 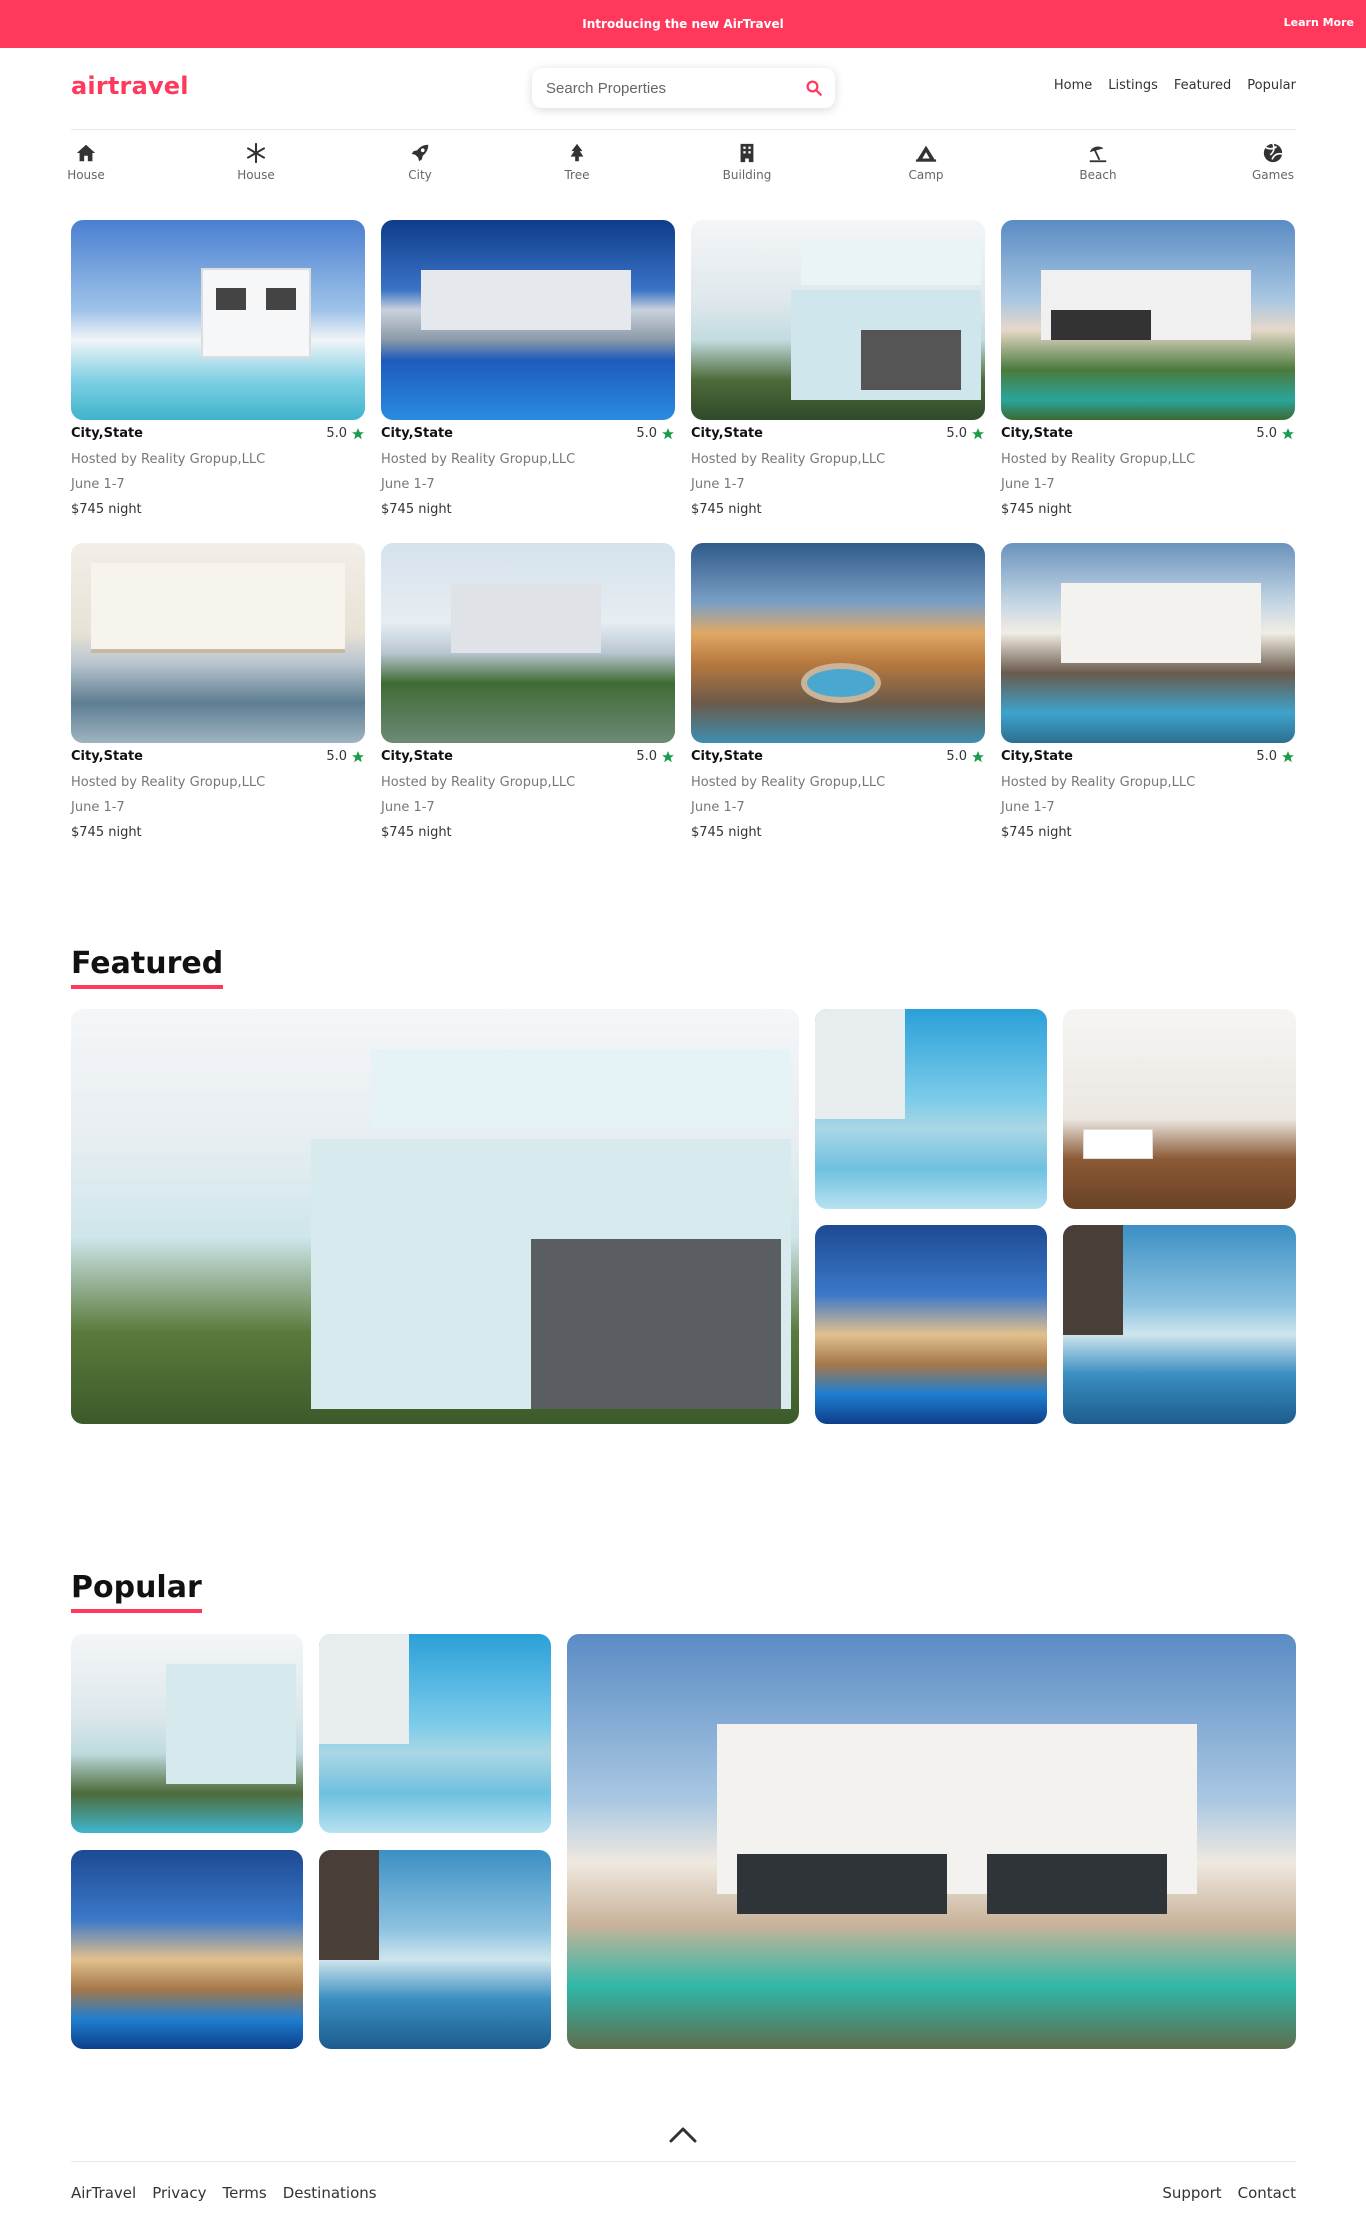 What do you see at coordinates (130, 86) in the screenshot?
I see `logo: airtravel` at bounding box center [130, 86].